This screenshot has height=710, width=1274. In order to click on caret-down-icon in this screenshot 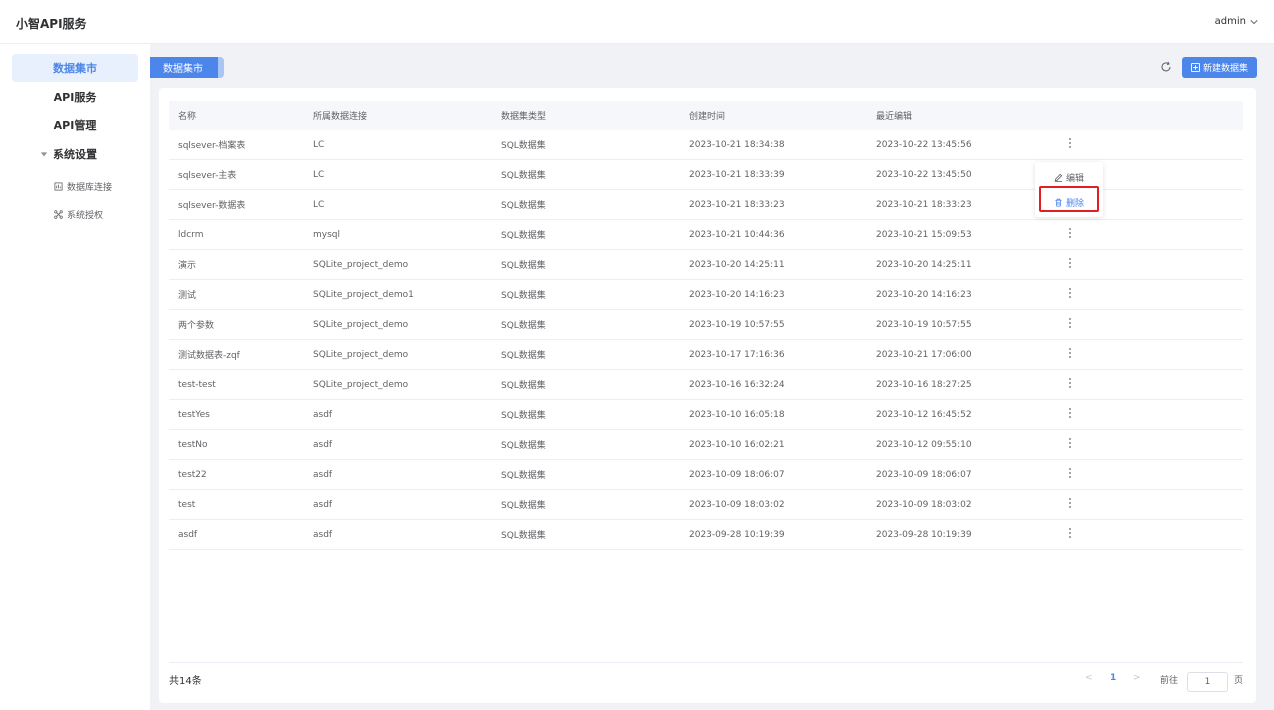, I will do `click(44, 154)`.